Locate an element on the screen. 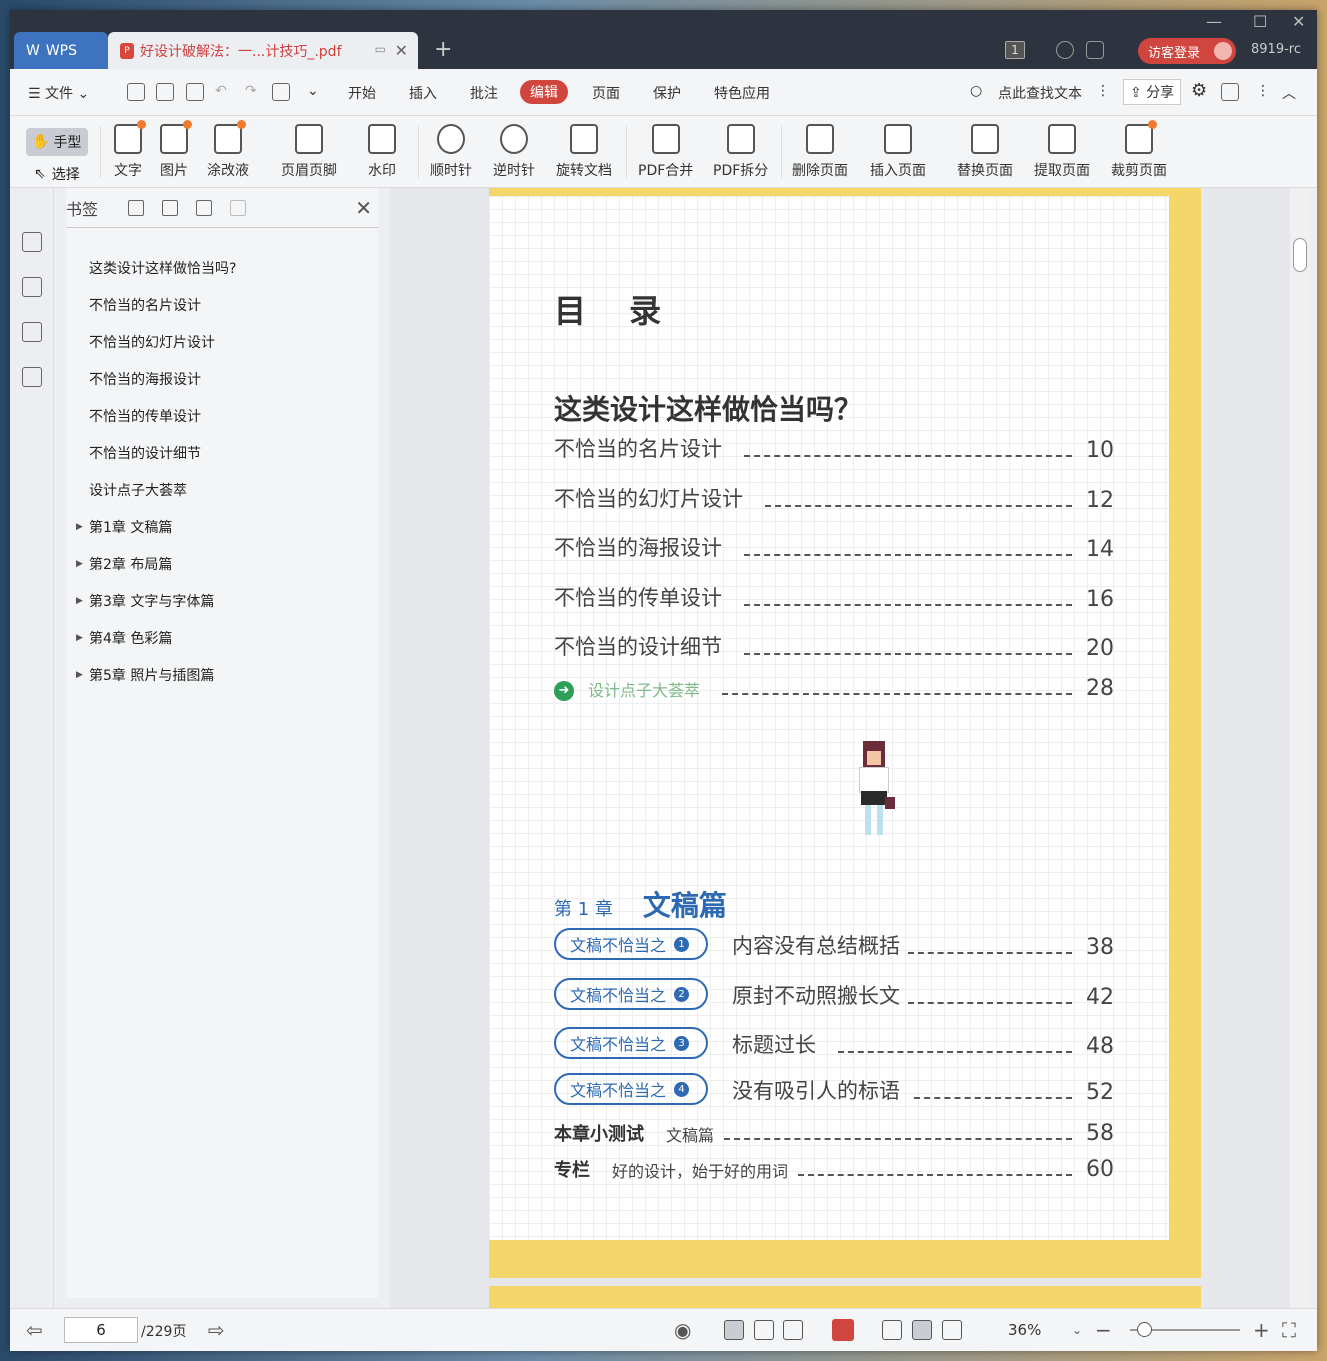 Image resolution: width=1327 pixels, height=1361 pixels. menu-insert: 插入 is located at coordinates (423, 93).